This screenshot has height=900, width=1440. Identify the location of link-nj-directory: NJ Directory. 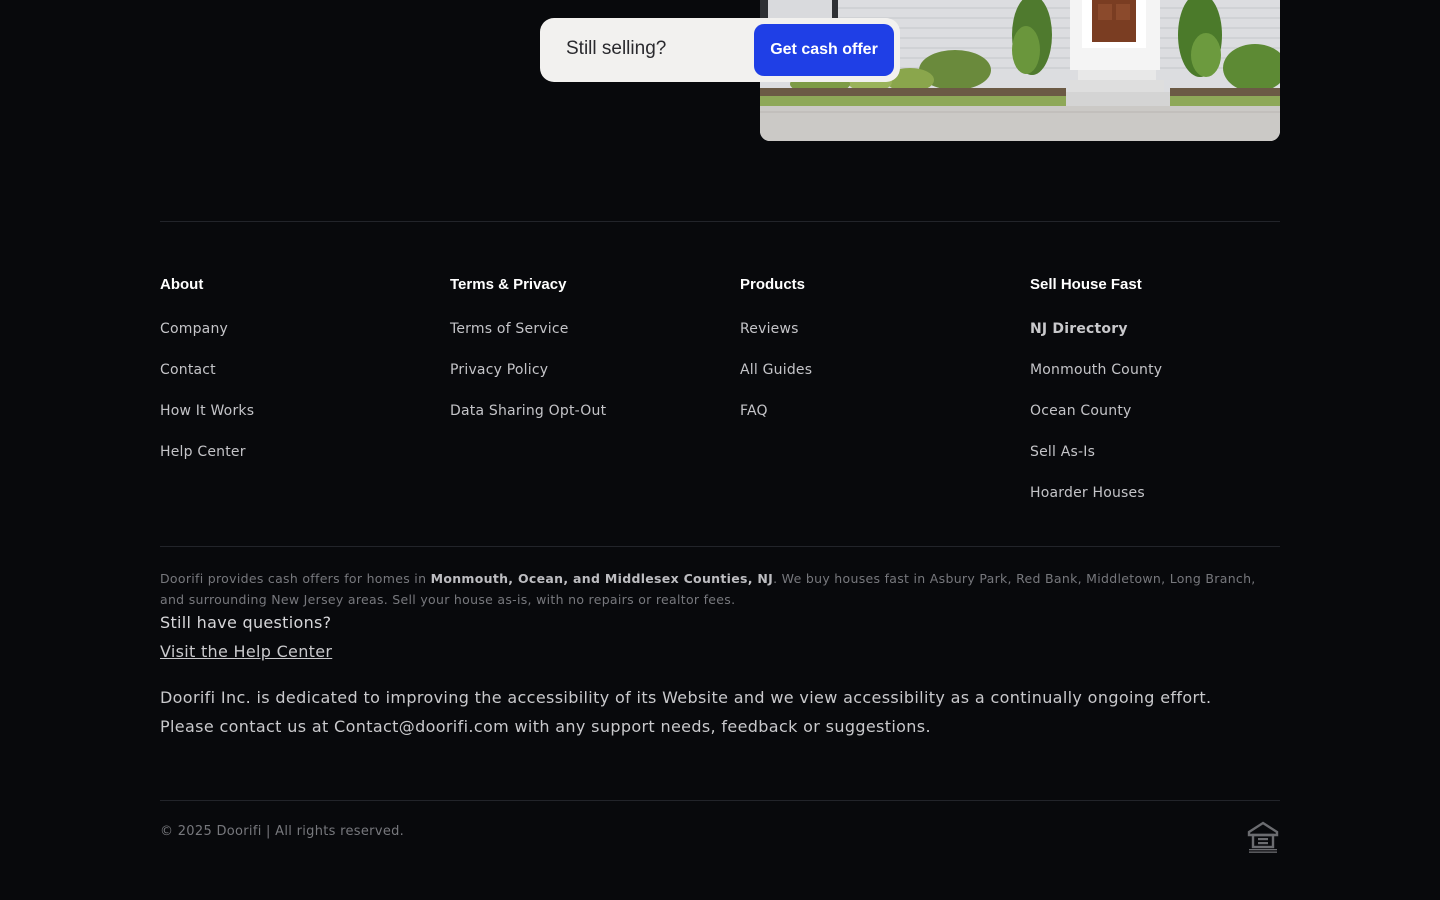
(1170, 339).